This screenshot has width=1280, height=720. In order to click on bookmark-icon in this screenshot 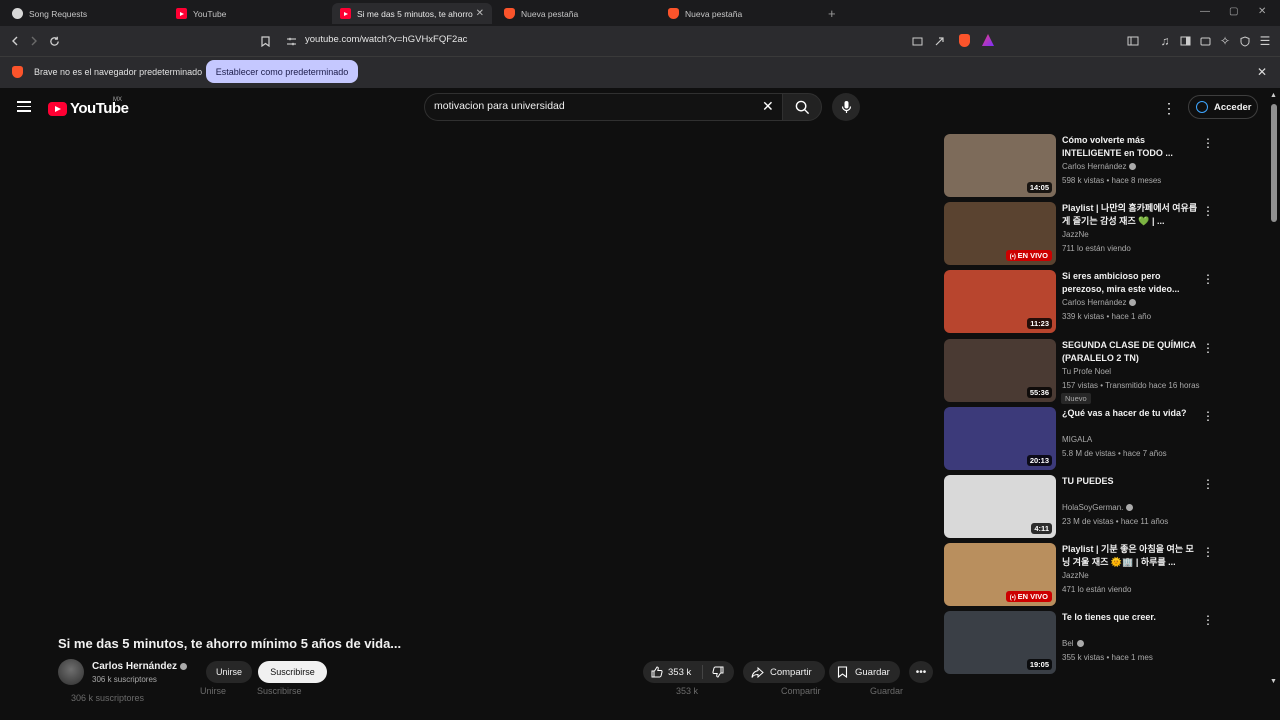, I will do `click(265, 41)`.